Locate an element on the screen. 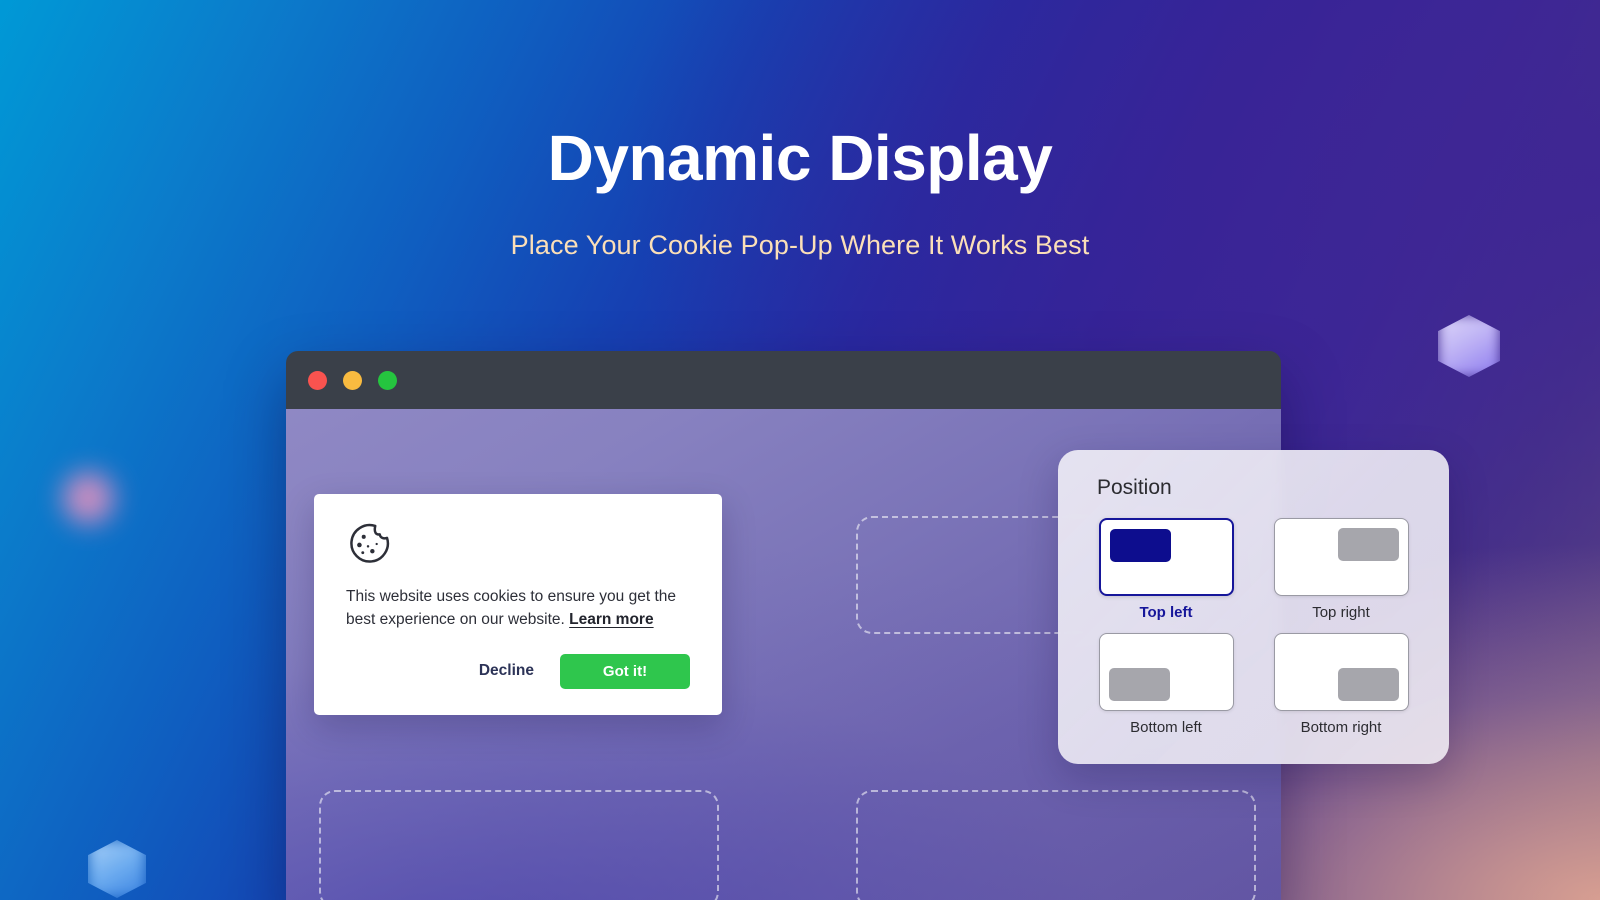 The height and width of the screenshot is (900, 1600). decline-button: Decline is located at coordinates (506, 671).